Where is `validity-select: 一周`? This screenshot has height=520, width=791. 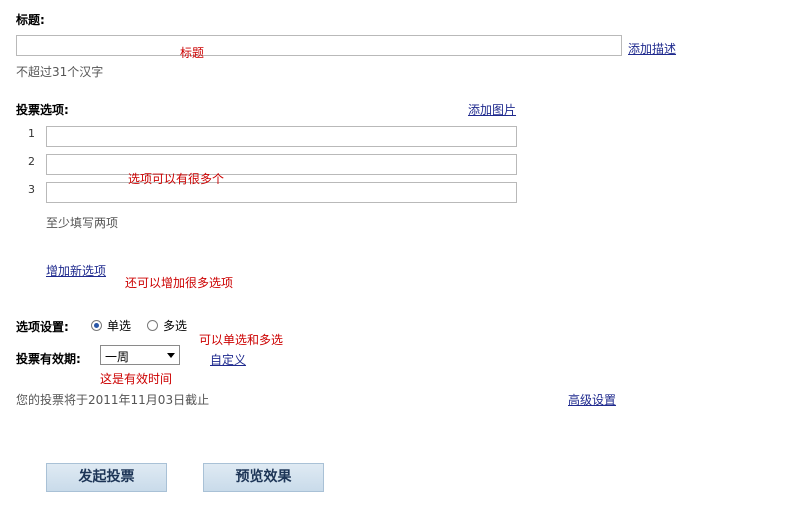 validity-select: 一周 is located at coordinates (140, 355).